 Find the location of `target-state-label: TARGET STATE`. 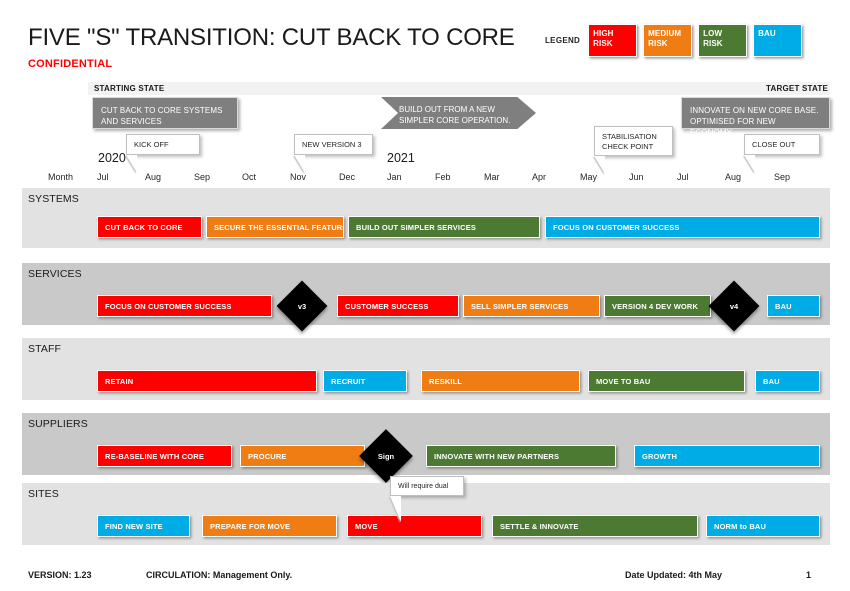

target-state-label: TARGET STATE is located at coordinates (797, 88).